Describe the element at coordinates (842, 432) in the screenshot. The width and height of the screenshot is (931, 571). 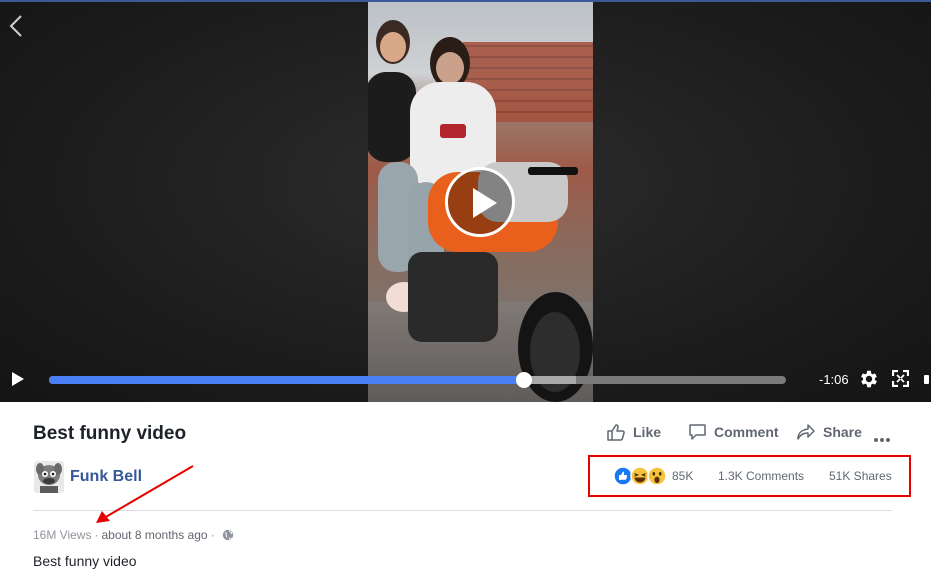
I see `share-label: Share` at that location.